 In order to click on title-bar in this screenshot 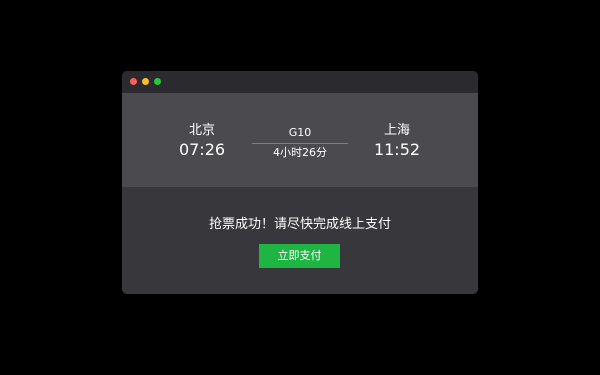, I will do `click(300, 82)`.